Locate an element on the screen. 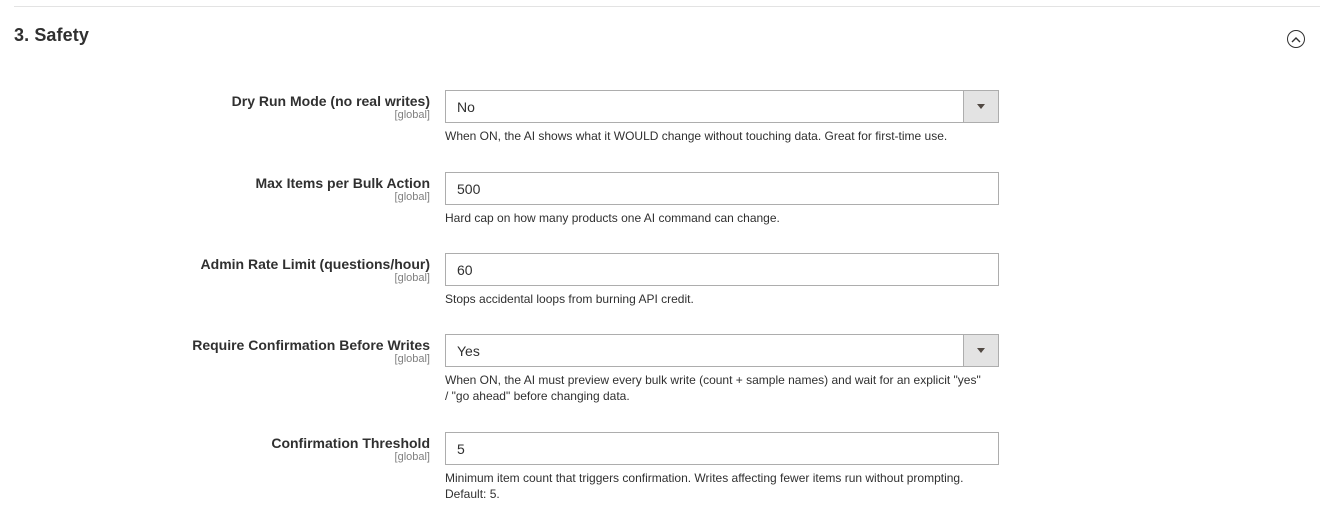  field-label-wrap: Confirmation Threshold [global] is located at coordinates (250, 448).